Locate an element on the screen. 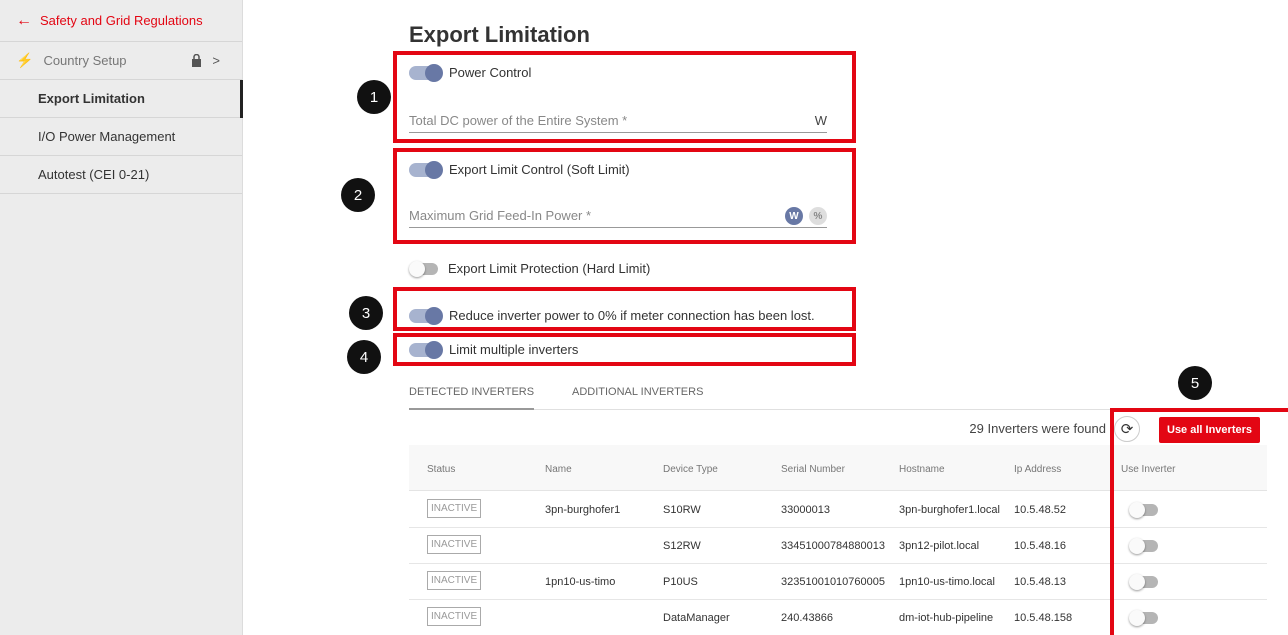 This screenshot has height=635, width=1288. export-limit-hard-label: Export Limit Protection (Hard Limit) is located at coordinates (549, 268).